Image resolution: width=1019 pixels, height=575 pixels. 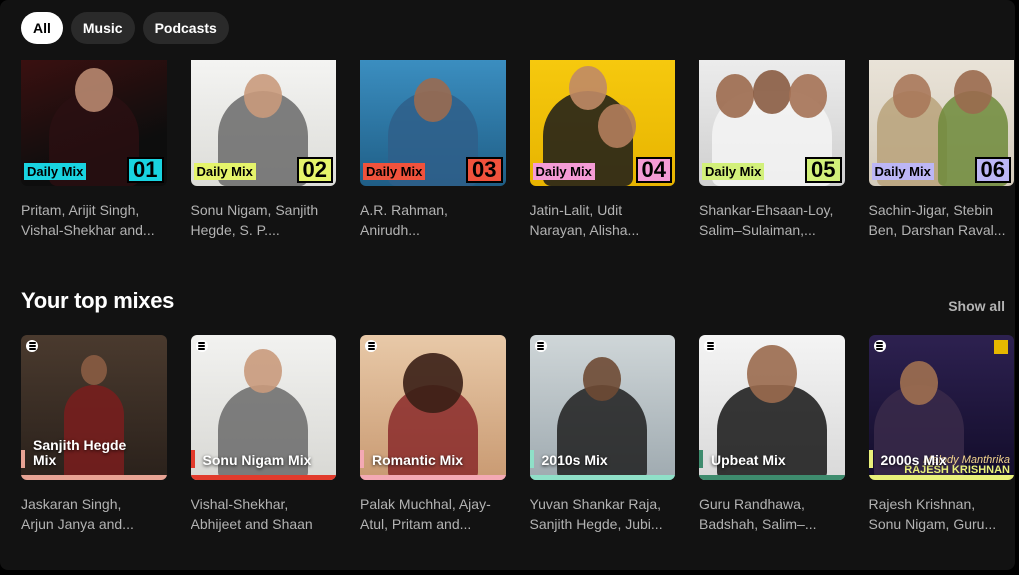 I want to click on mix-title: 2000s Mix, so click(x=913, y=460).